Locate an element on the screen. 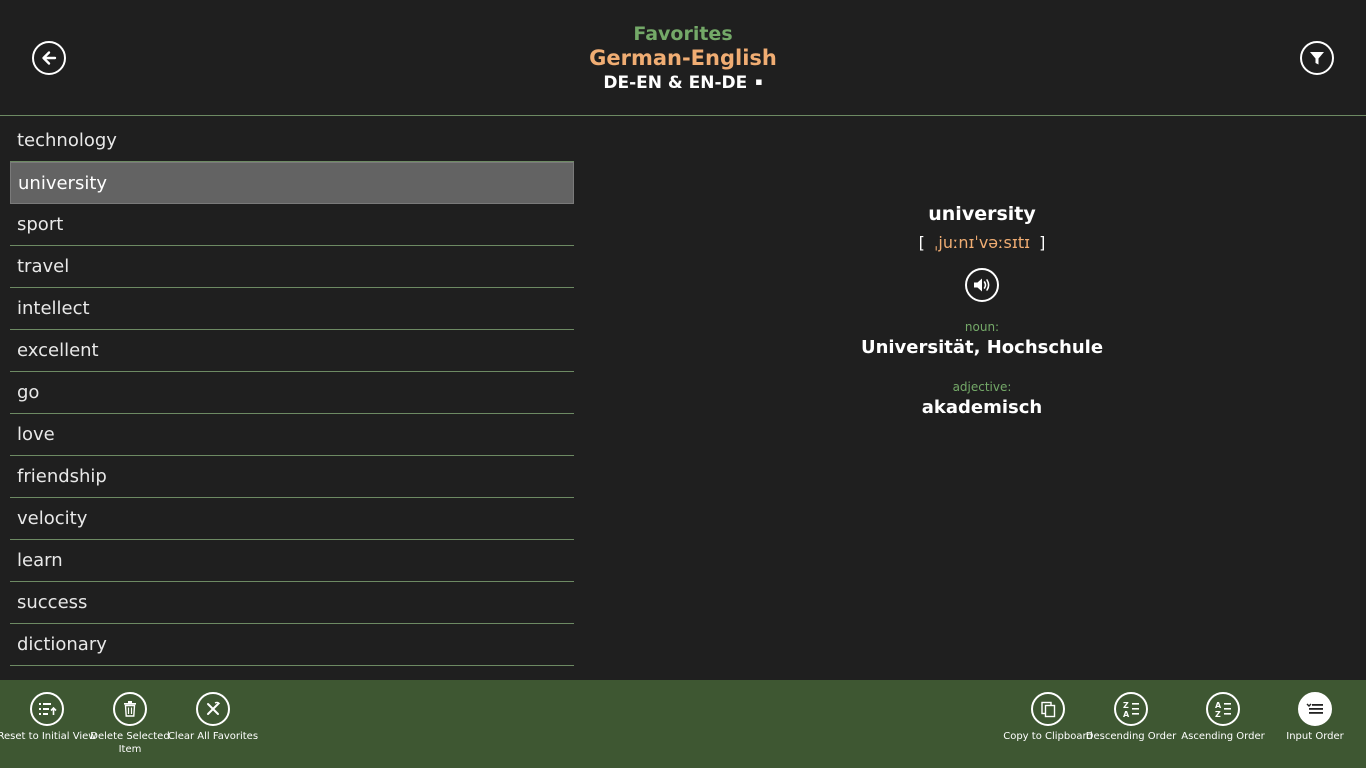 This screenshot has height=768, width=1366. detail-word: university is located at coordinates (982, 214).